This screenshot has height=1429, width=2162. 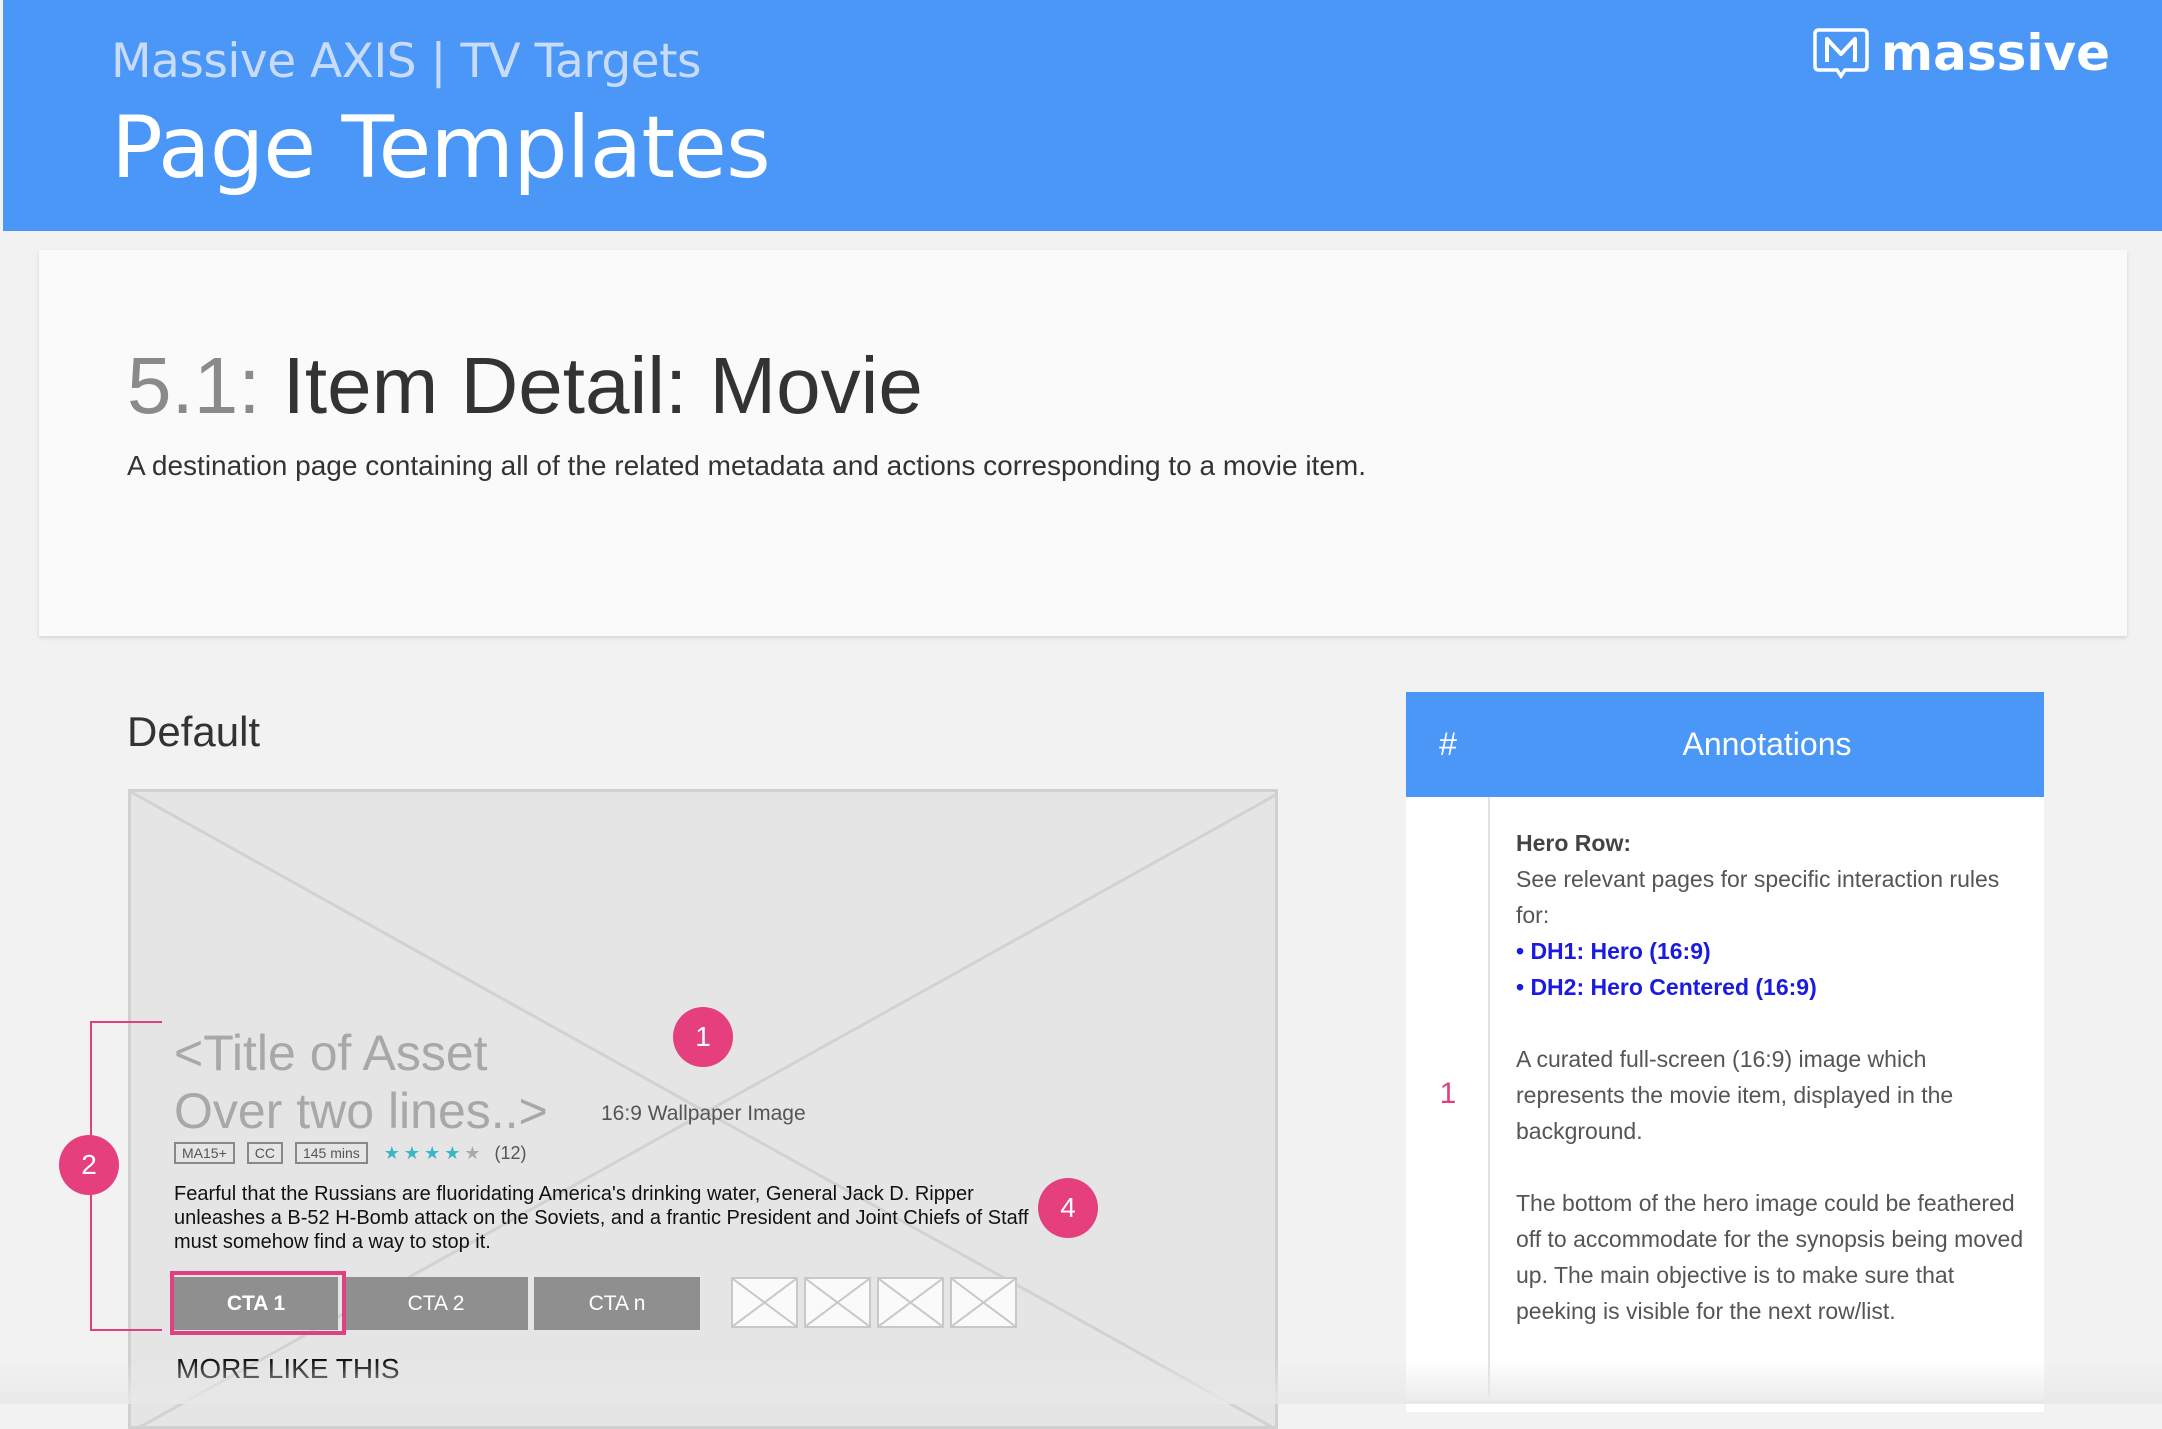 What do you see at coordinates (1771, 951) in the screenshot?
I see `link-dh1-hero: • DH1: Hero (16:9)` at bounding box center [1771, 951].